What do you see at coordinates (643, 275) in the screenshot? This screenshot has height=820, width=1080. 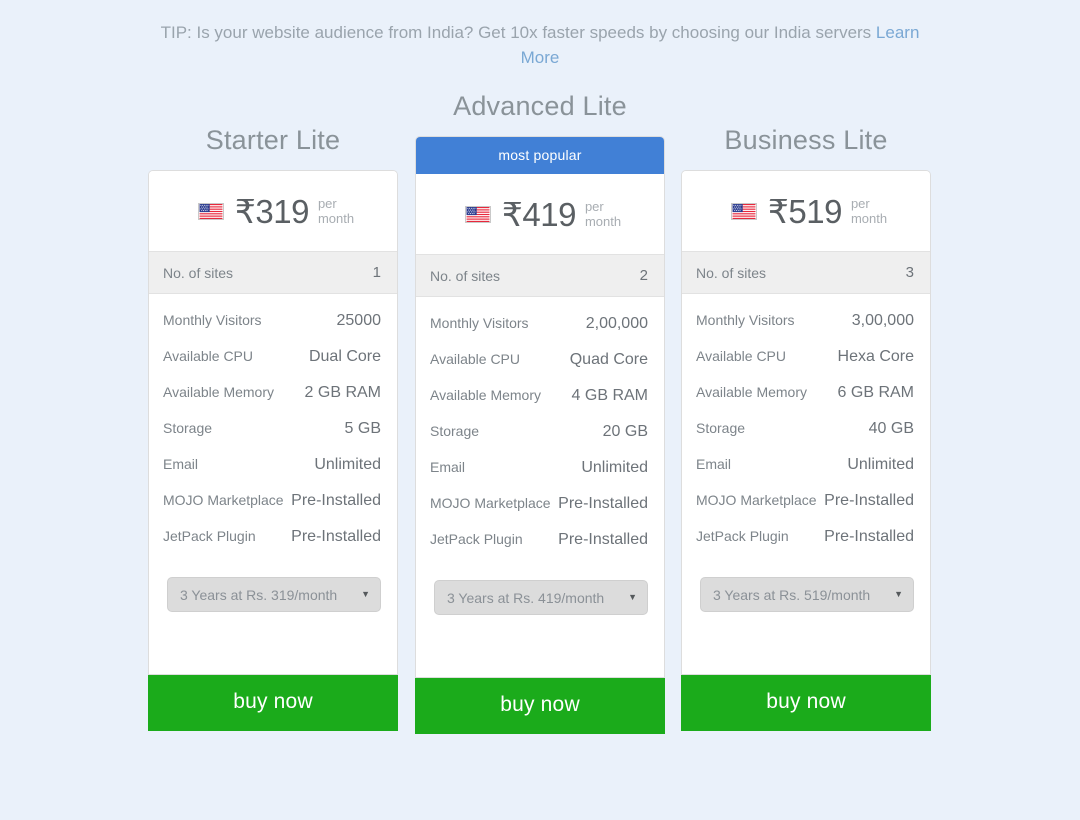 I see `feature-value-sites: 2` at bounding box center [643, 275].